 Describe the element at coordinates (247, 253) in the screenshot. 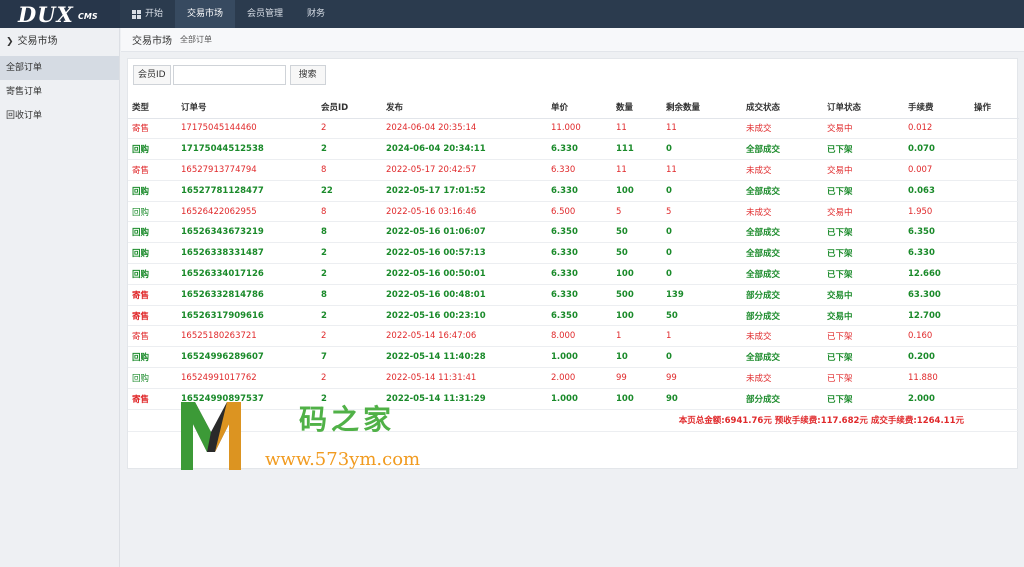

I see `table-cell-order-no: 16526338331487` at that location.